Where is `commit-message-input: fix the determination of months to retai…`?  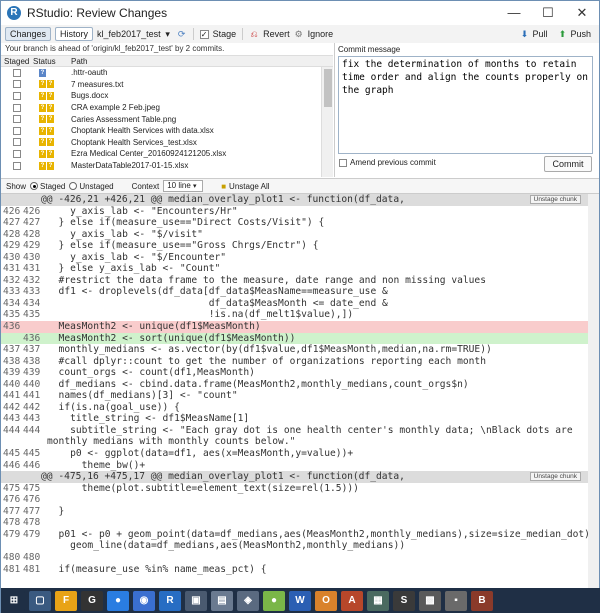 commit-message-input: fix the determination of months to retai… is located at coordinates (465, 105).